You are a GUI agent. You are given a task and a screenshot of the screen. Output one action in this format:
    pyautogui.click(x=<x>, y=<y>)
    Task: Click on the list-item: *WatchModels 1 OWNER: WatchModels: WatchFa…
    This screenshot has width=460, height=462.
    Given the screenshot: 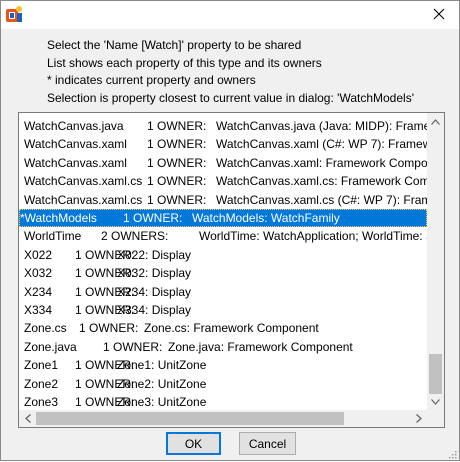 What is the action you would take?
    pyautogui.click(x=223, y=218)
    